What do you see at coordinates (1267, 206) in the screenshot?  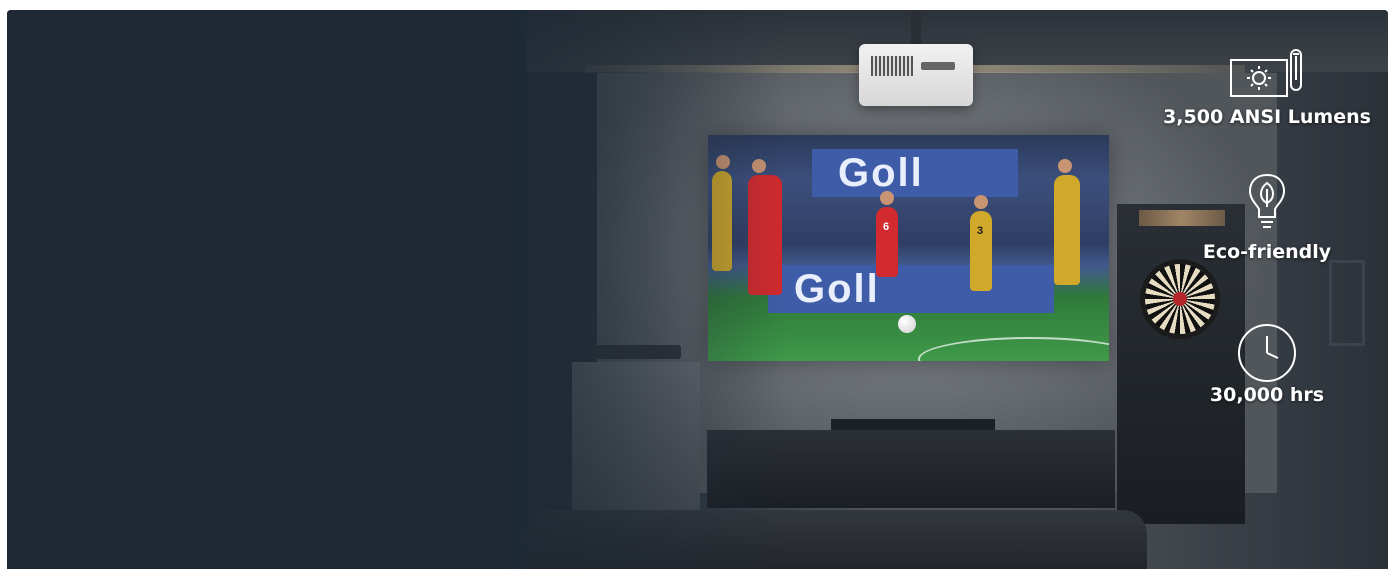 I see `eco-leaf-bulb-icon` at bounding box center [1267, 206].